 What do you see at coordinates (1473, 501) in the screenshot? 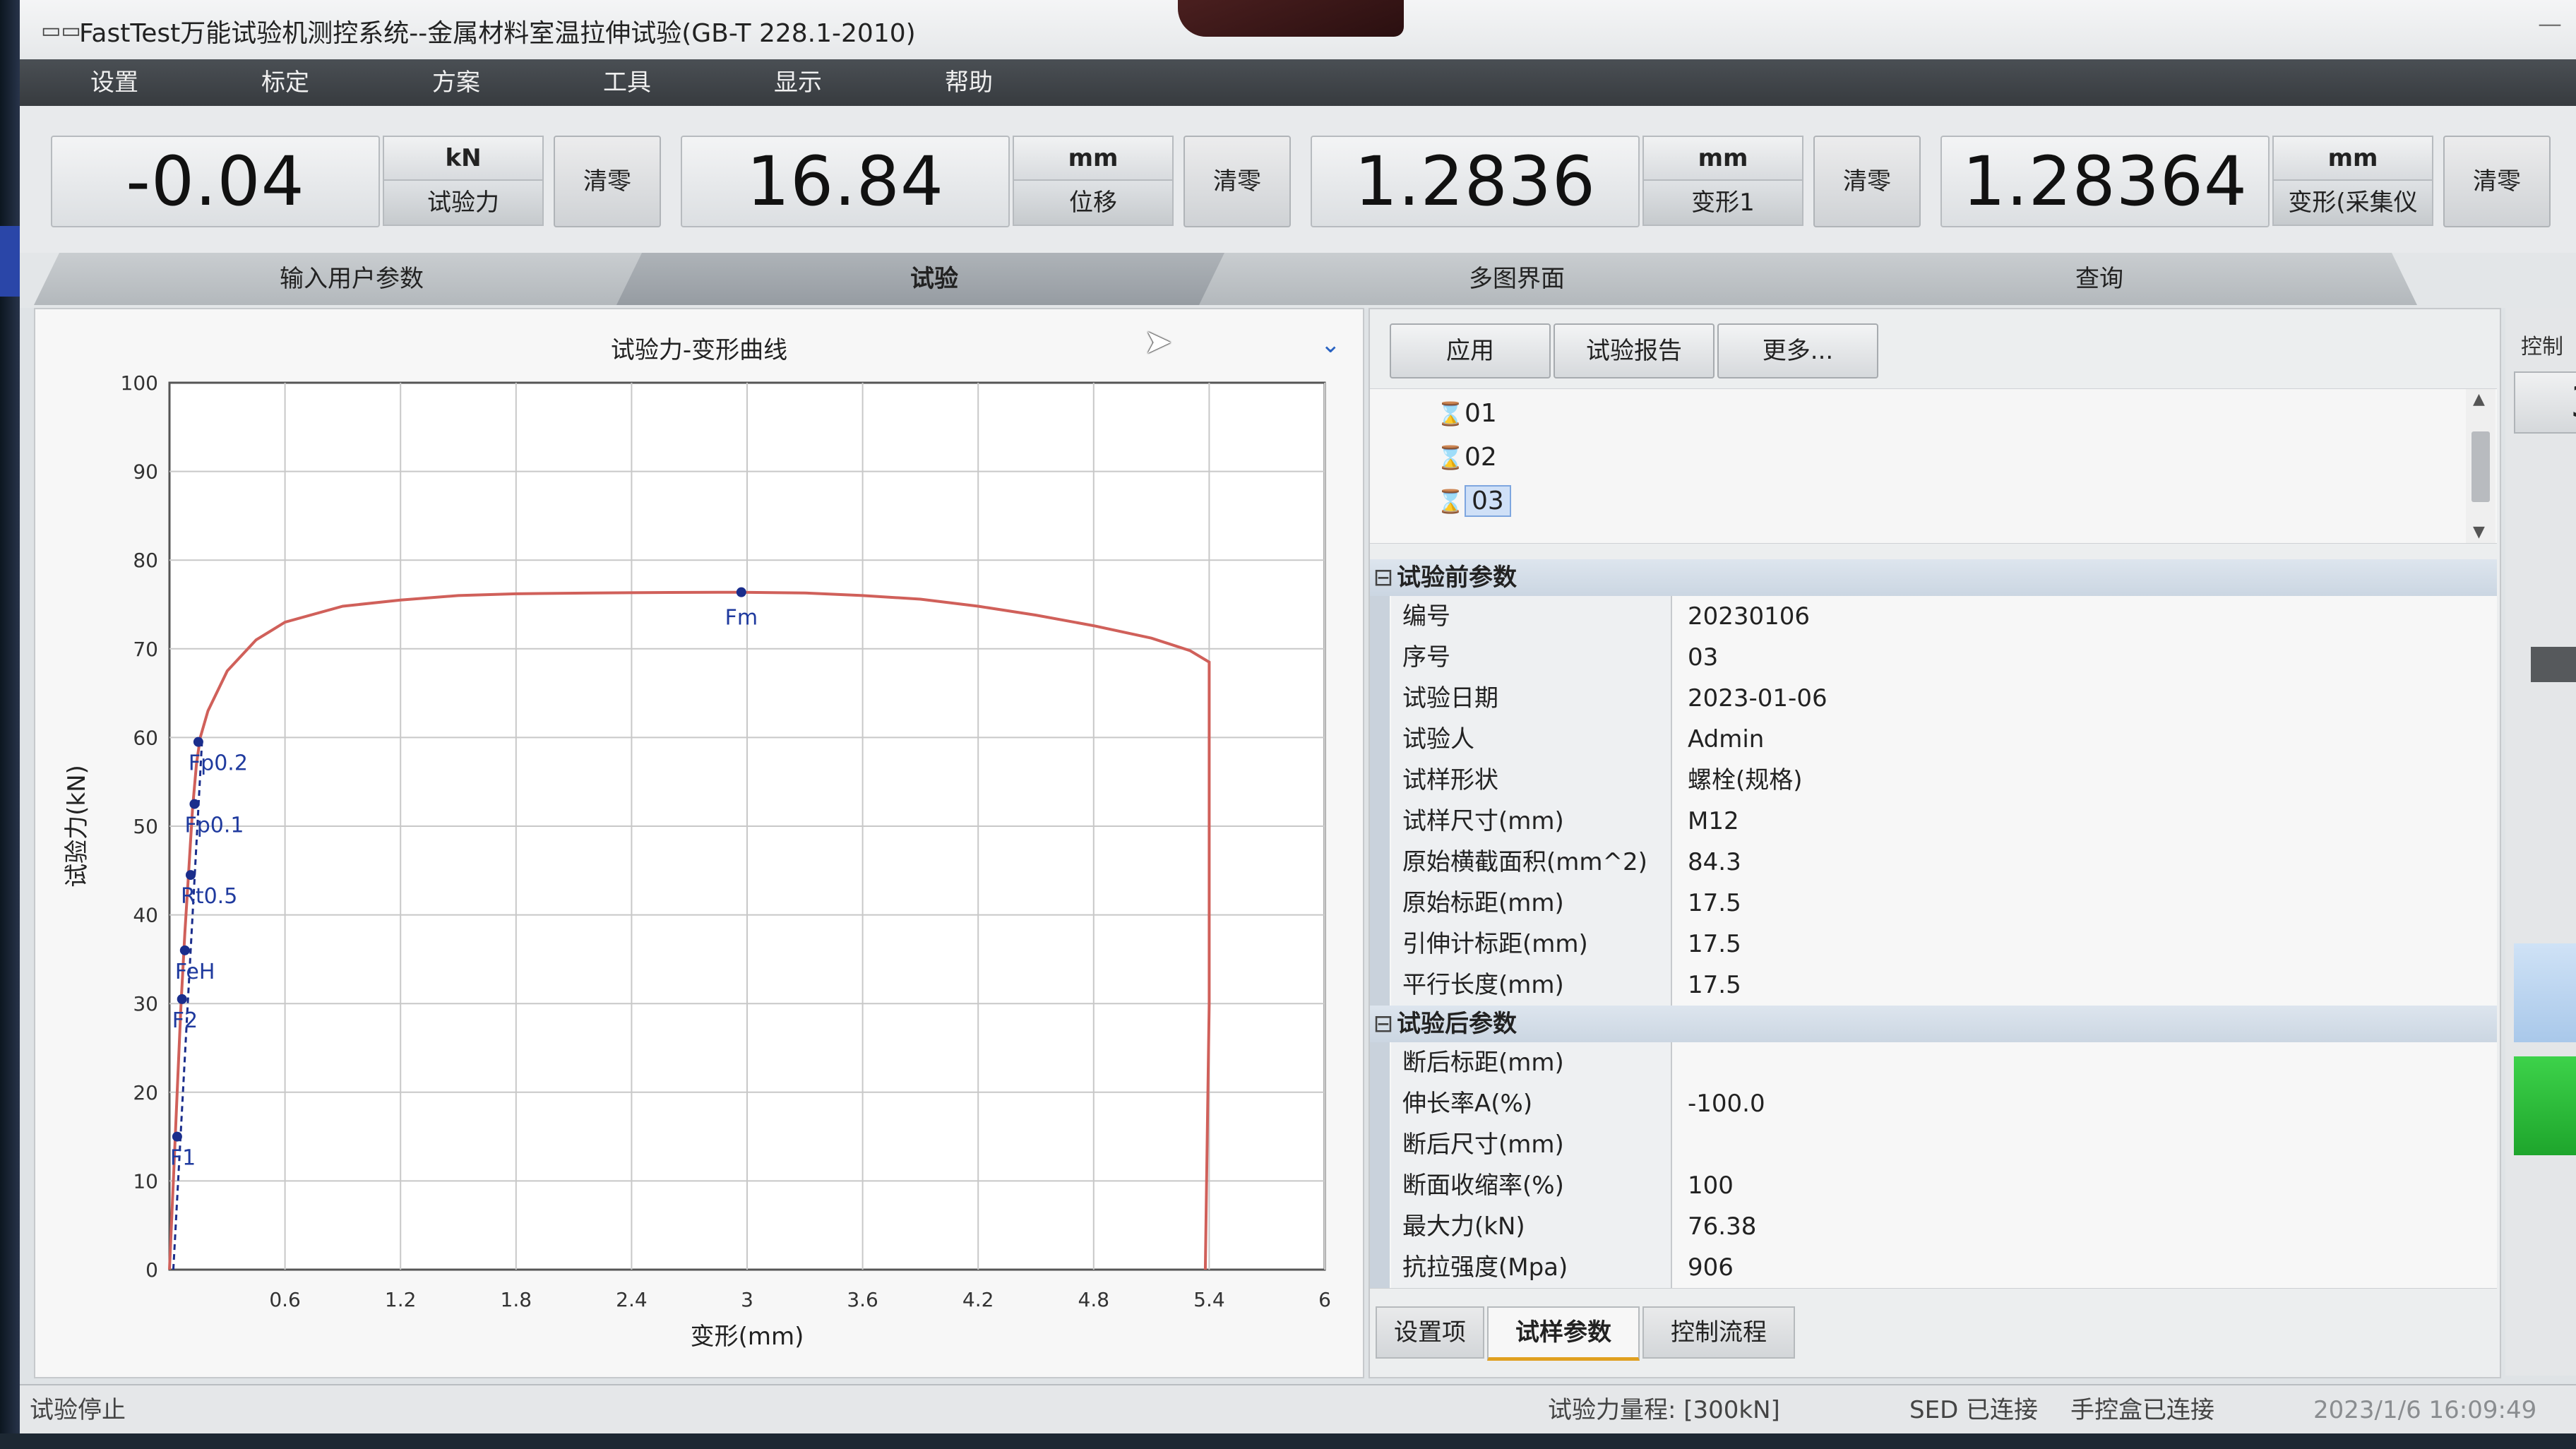
I see `tree-item-selected: ⌛ 03` at bounding box center [1473, 501].